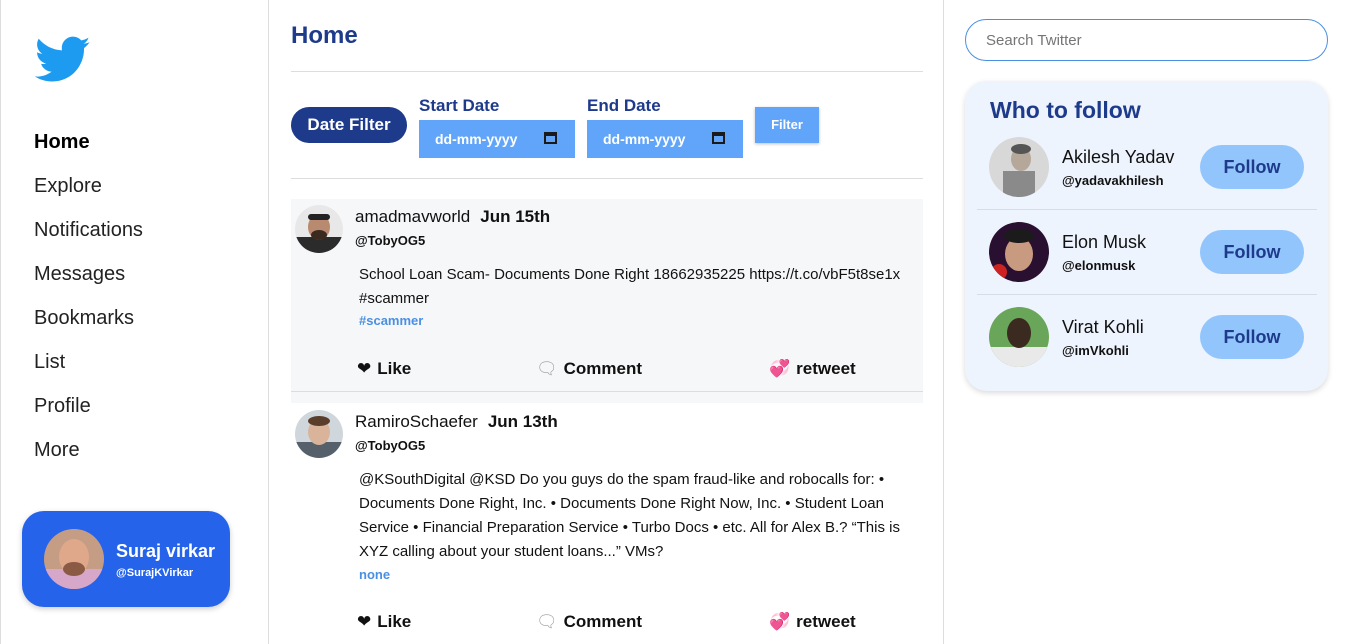 Image resolution: width=1349 pixels, height=644 pixels. I want to click on nav-item-notifications: Notifications, so click(88, 236).